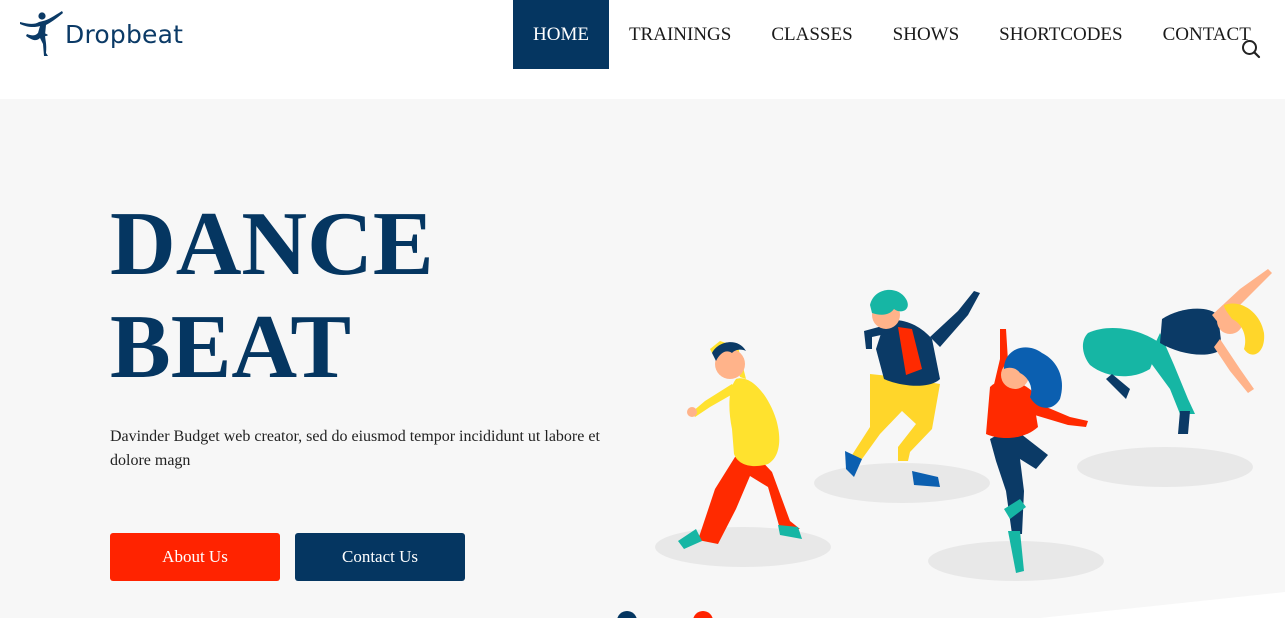 The image size is (1285, 618). Describe the element at coordinates (380, 557) in the screenshot. I see `contact-us-button: Contact Us` at that location.